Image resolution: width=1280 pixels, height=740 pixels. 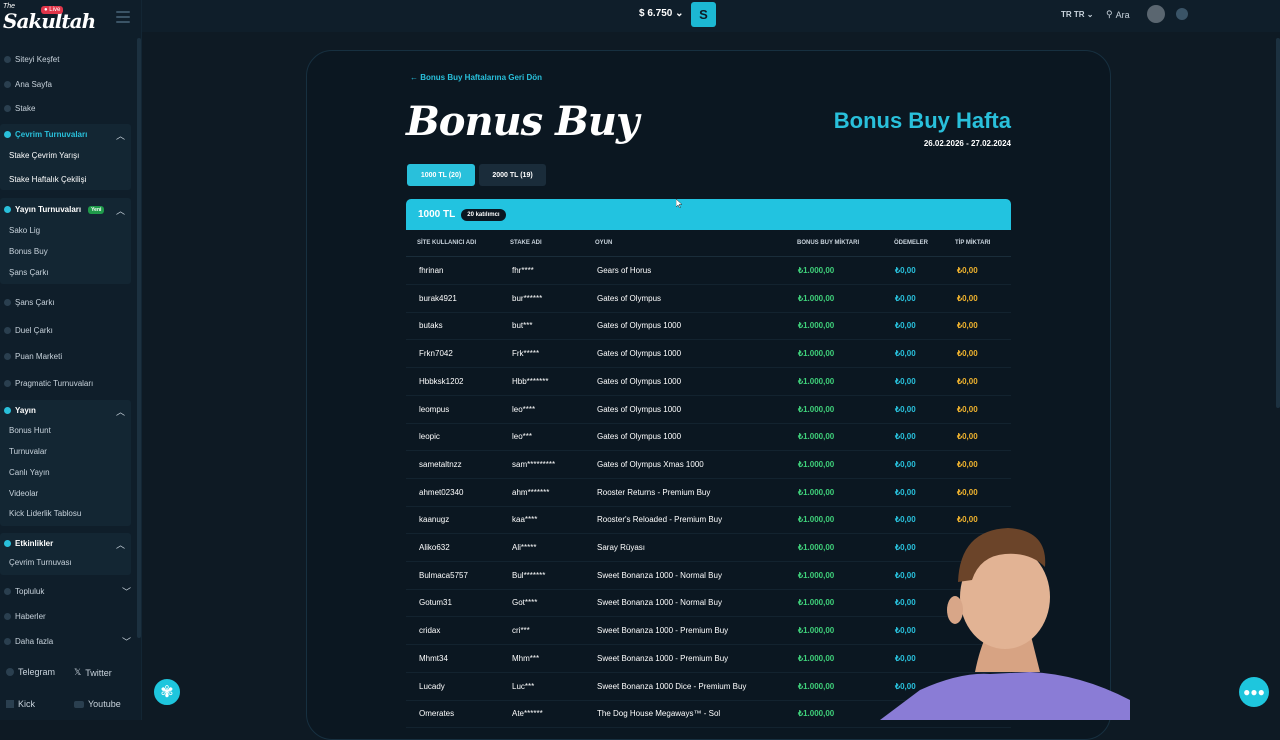 I want to click on stake-icon, so click(x=7, y=108).